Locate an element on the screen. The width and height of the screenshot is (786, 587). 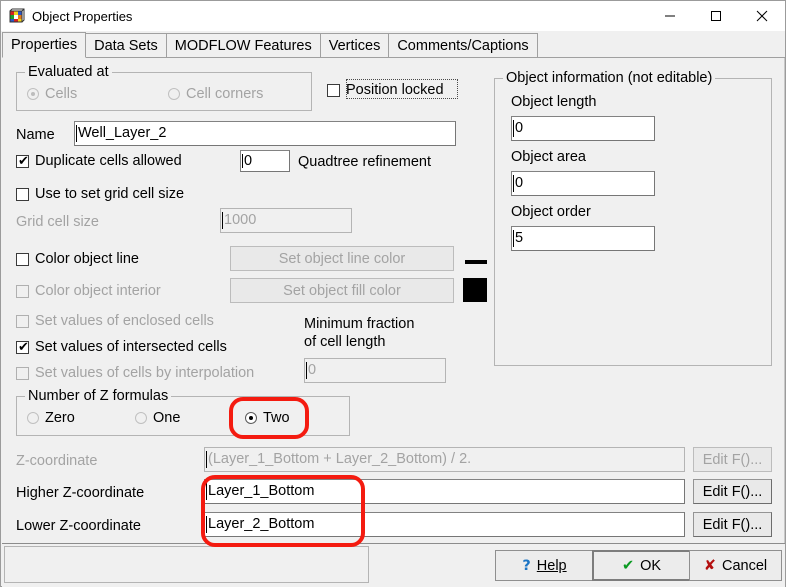
checkbox-color-object-interior: Color object interior is located at coordinates (88, 291).